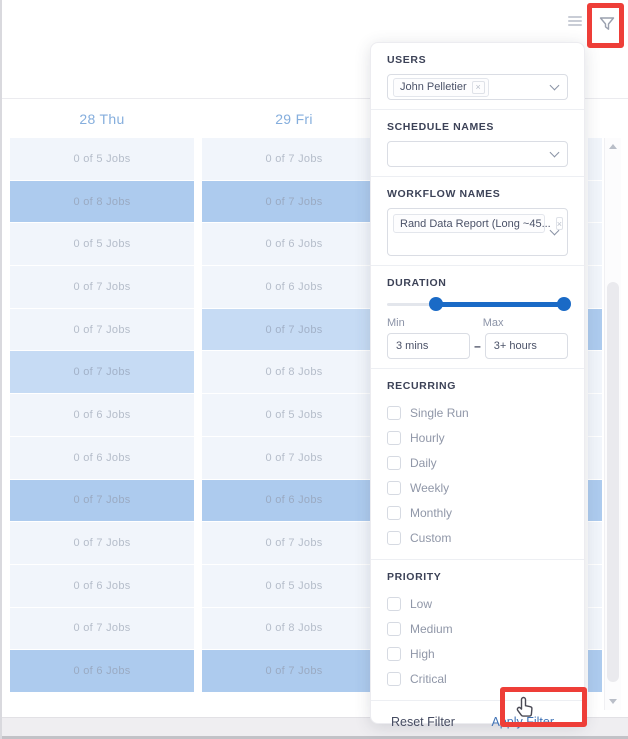 The width and height of the screenshot is (628, 739). What do you see at coordinates (613, 146) in the screenshot?
I see `scroll-up-icon` at bounding box center [613, 146].